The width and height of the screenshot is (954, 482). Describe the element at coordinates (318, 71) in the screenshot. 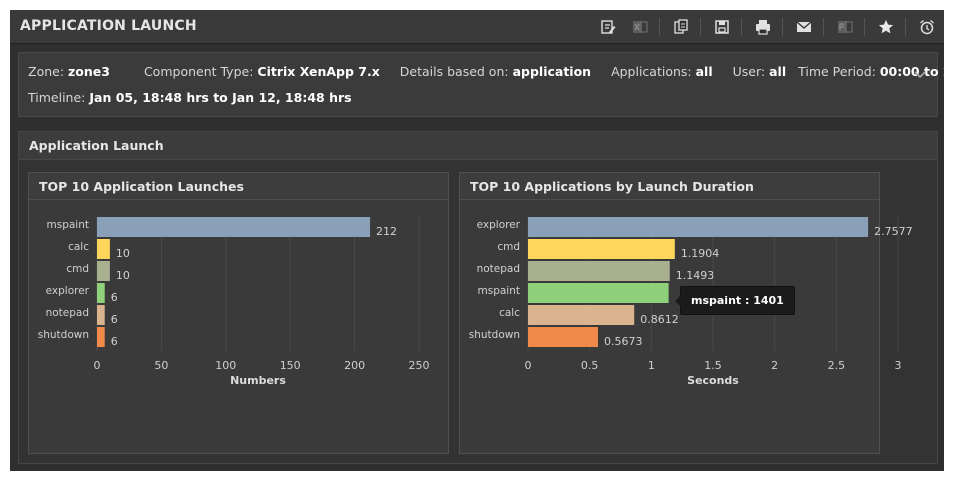

I see `component-value: Citrix XenApp 7.x` at that location.